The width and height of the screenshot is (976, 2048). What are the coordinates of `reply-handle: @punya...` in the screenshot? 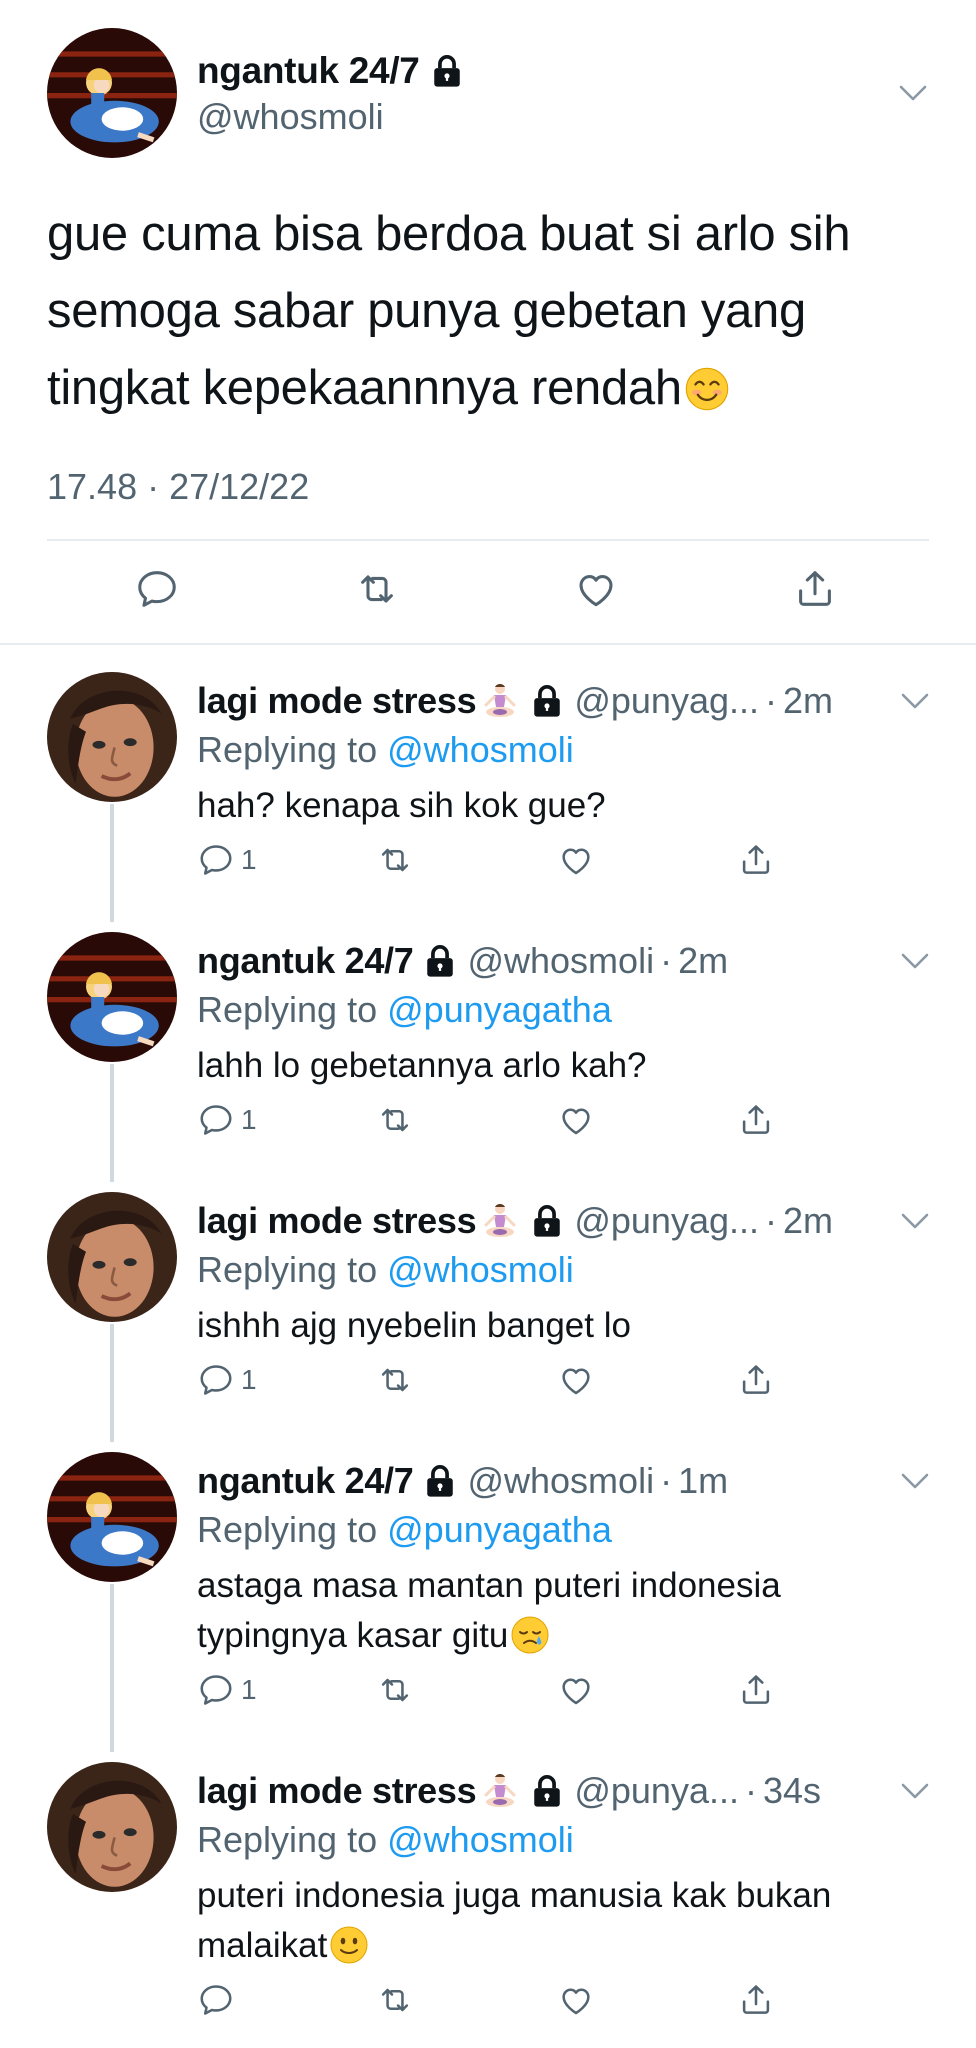 It's located at (656, 1791).